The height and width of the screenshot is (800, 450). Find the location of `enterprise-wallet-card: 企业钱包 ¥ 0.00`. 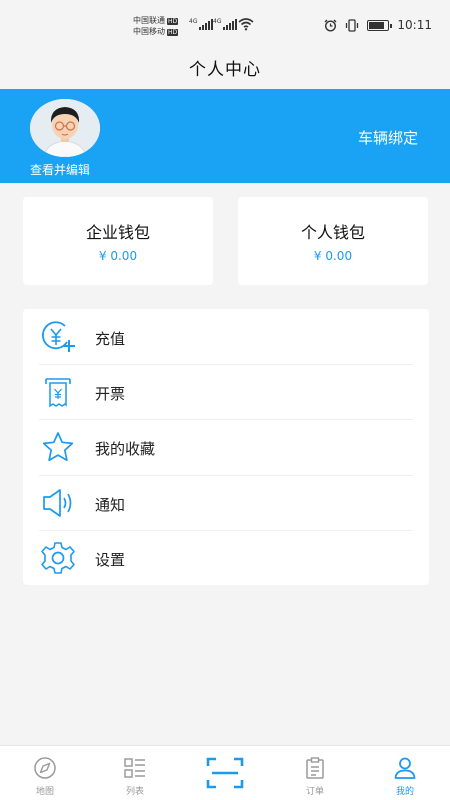

enterprise-wallet-card: 企业钱包 ¥ 0.00 is located at coordinates (118, 241).